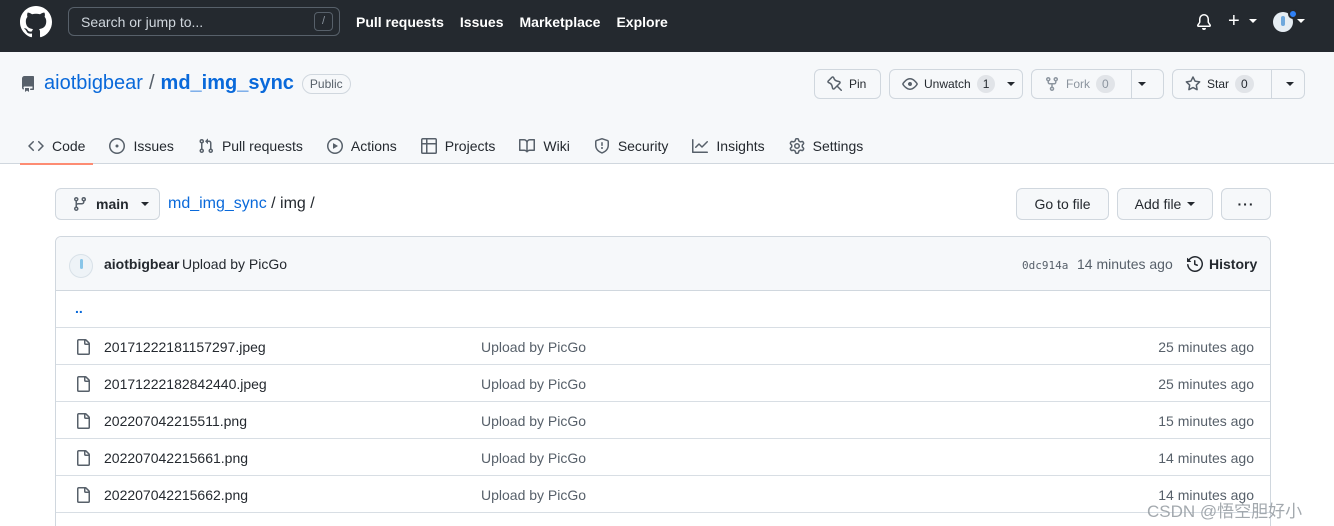 This screenshot has height=526, width=1334. What do you see at coordinates (858, 84) in the screenshot?
I see `pin-label: Pin` at bounding box center [858, 84].